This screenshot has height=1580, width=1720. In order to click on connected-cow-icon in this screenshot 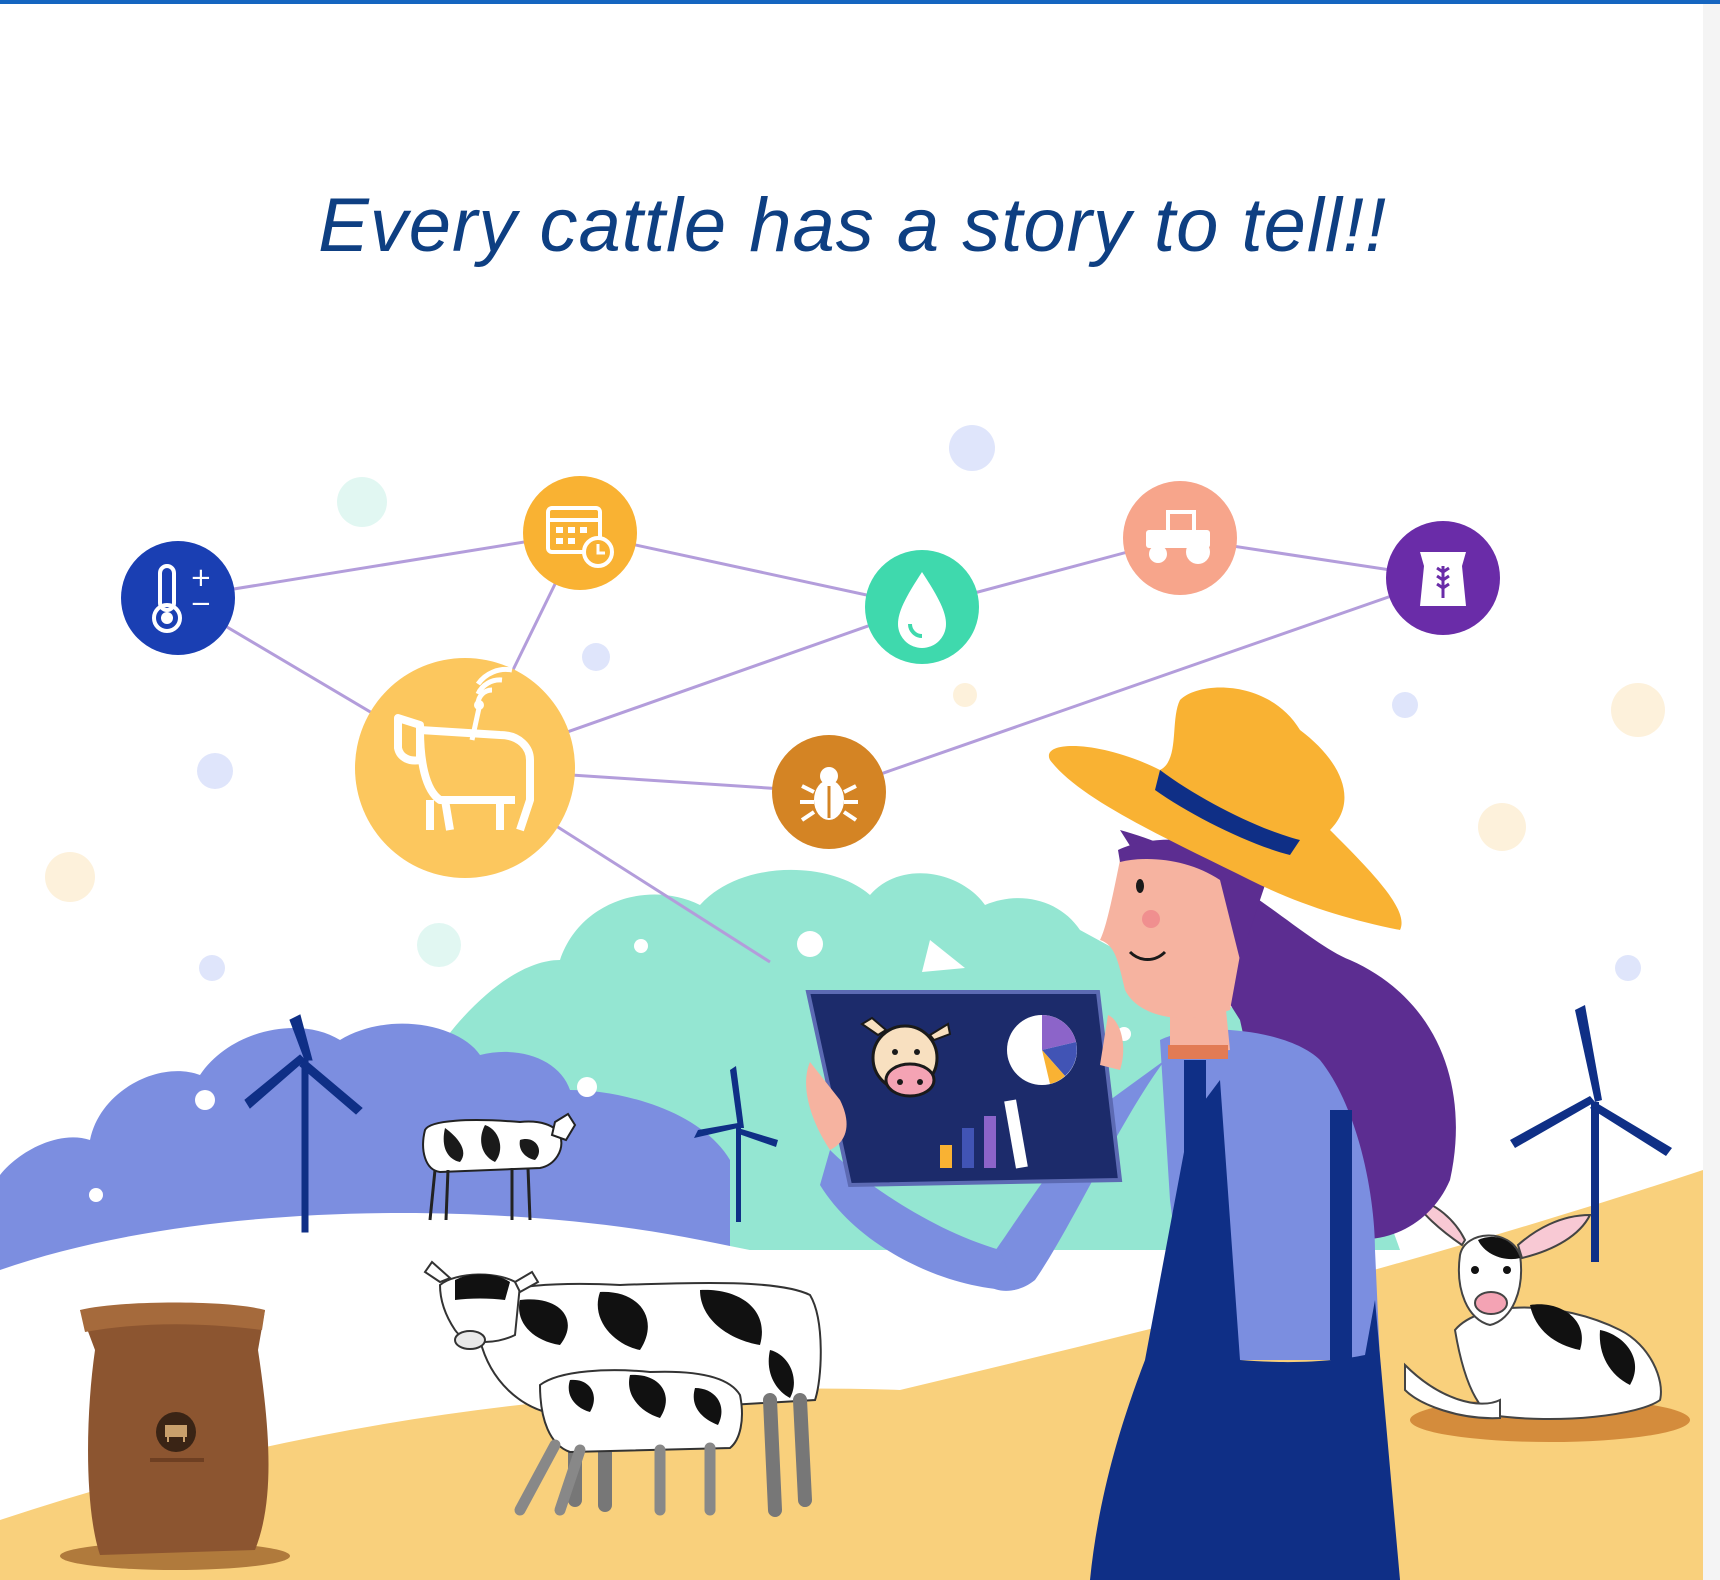, I will do `click(465, 768)`.